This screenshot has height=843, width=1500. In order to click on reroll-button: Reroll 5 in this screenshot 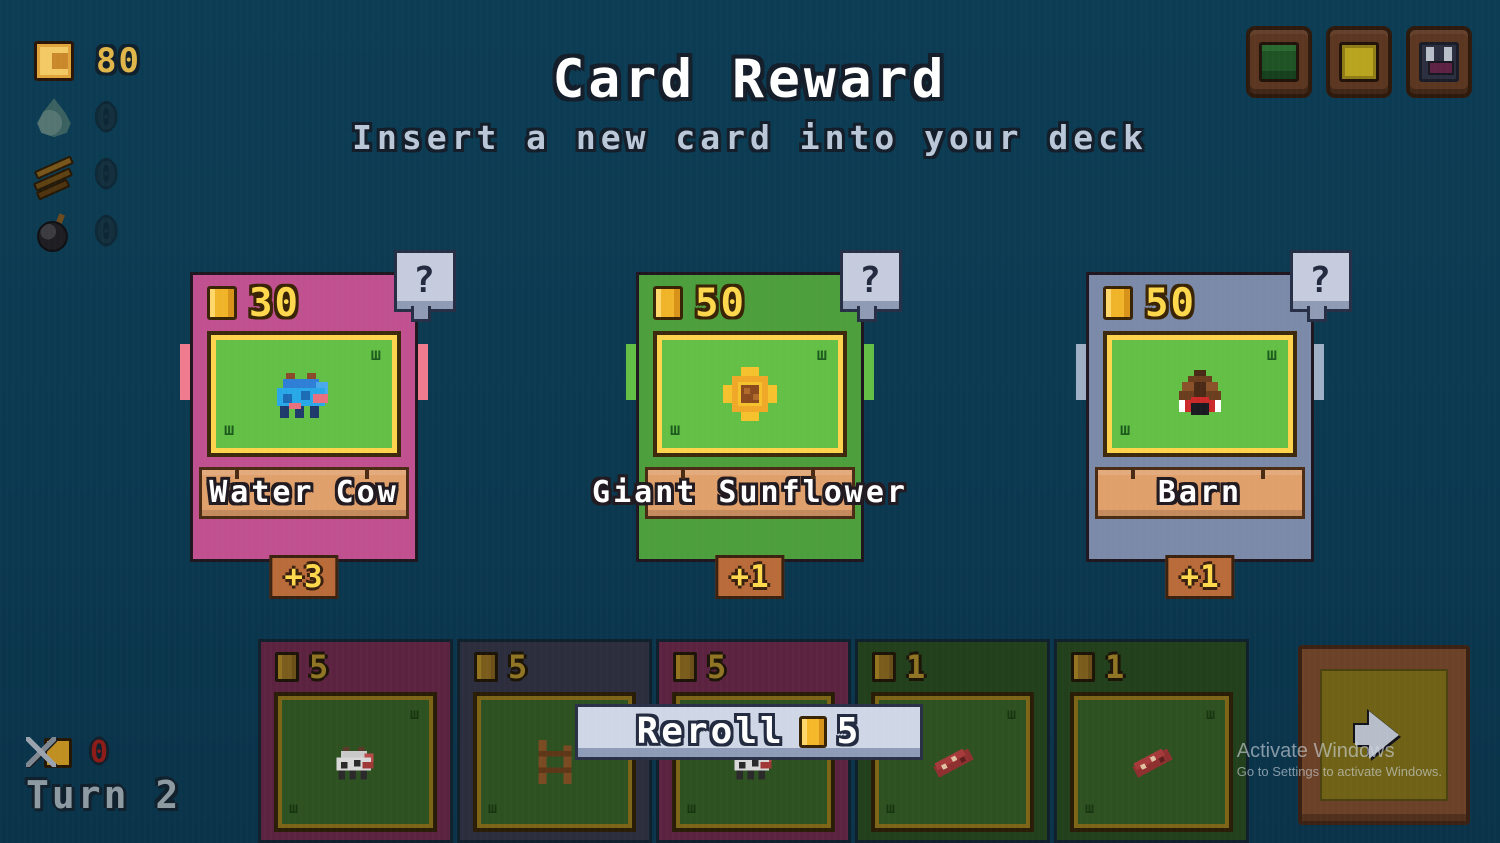, I will do `click(749, 732)`.